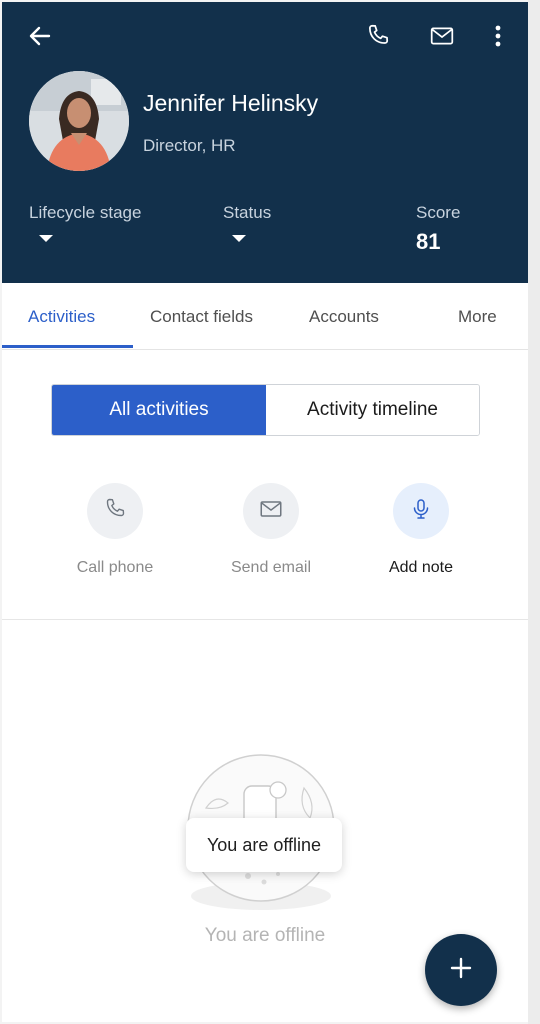  Describe the element at coordinates (67, 346) in the screenshot. I see `active-tab-indicator` at that location.